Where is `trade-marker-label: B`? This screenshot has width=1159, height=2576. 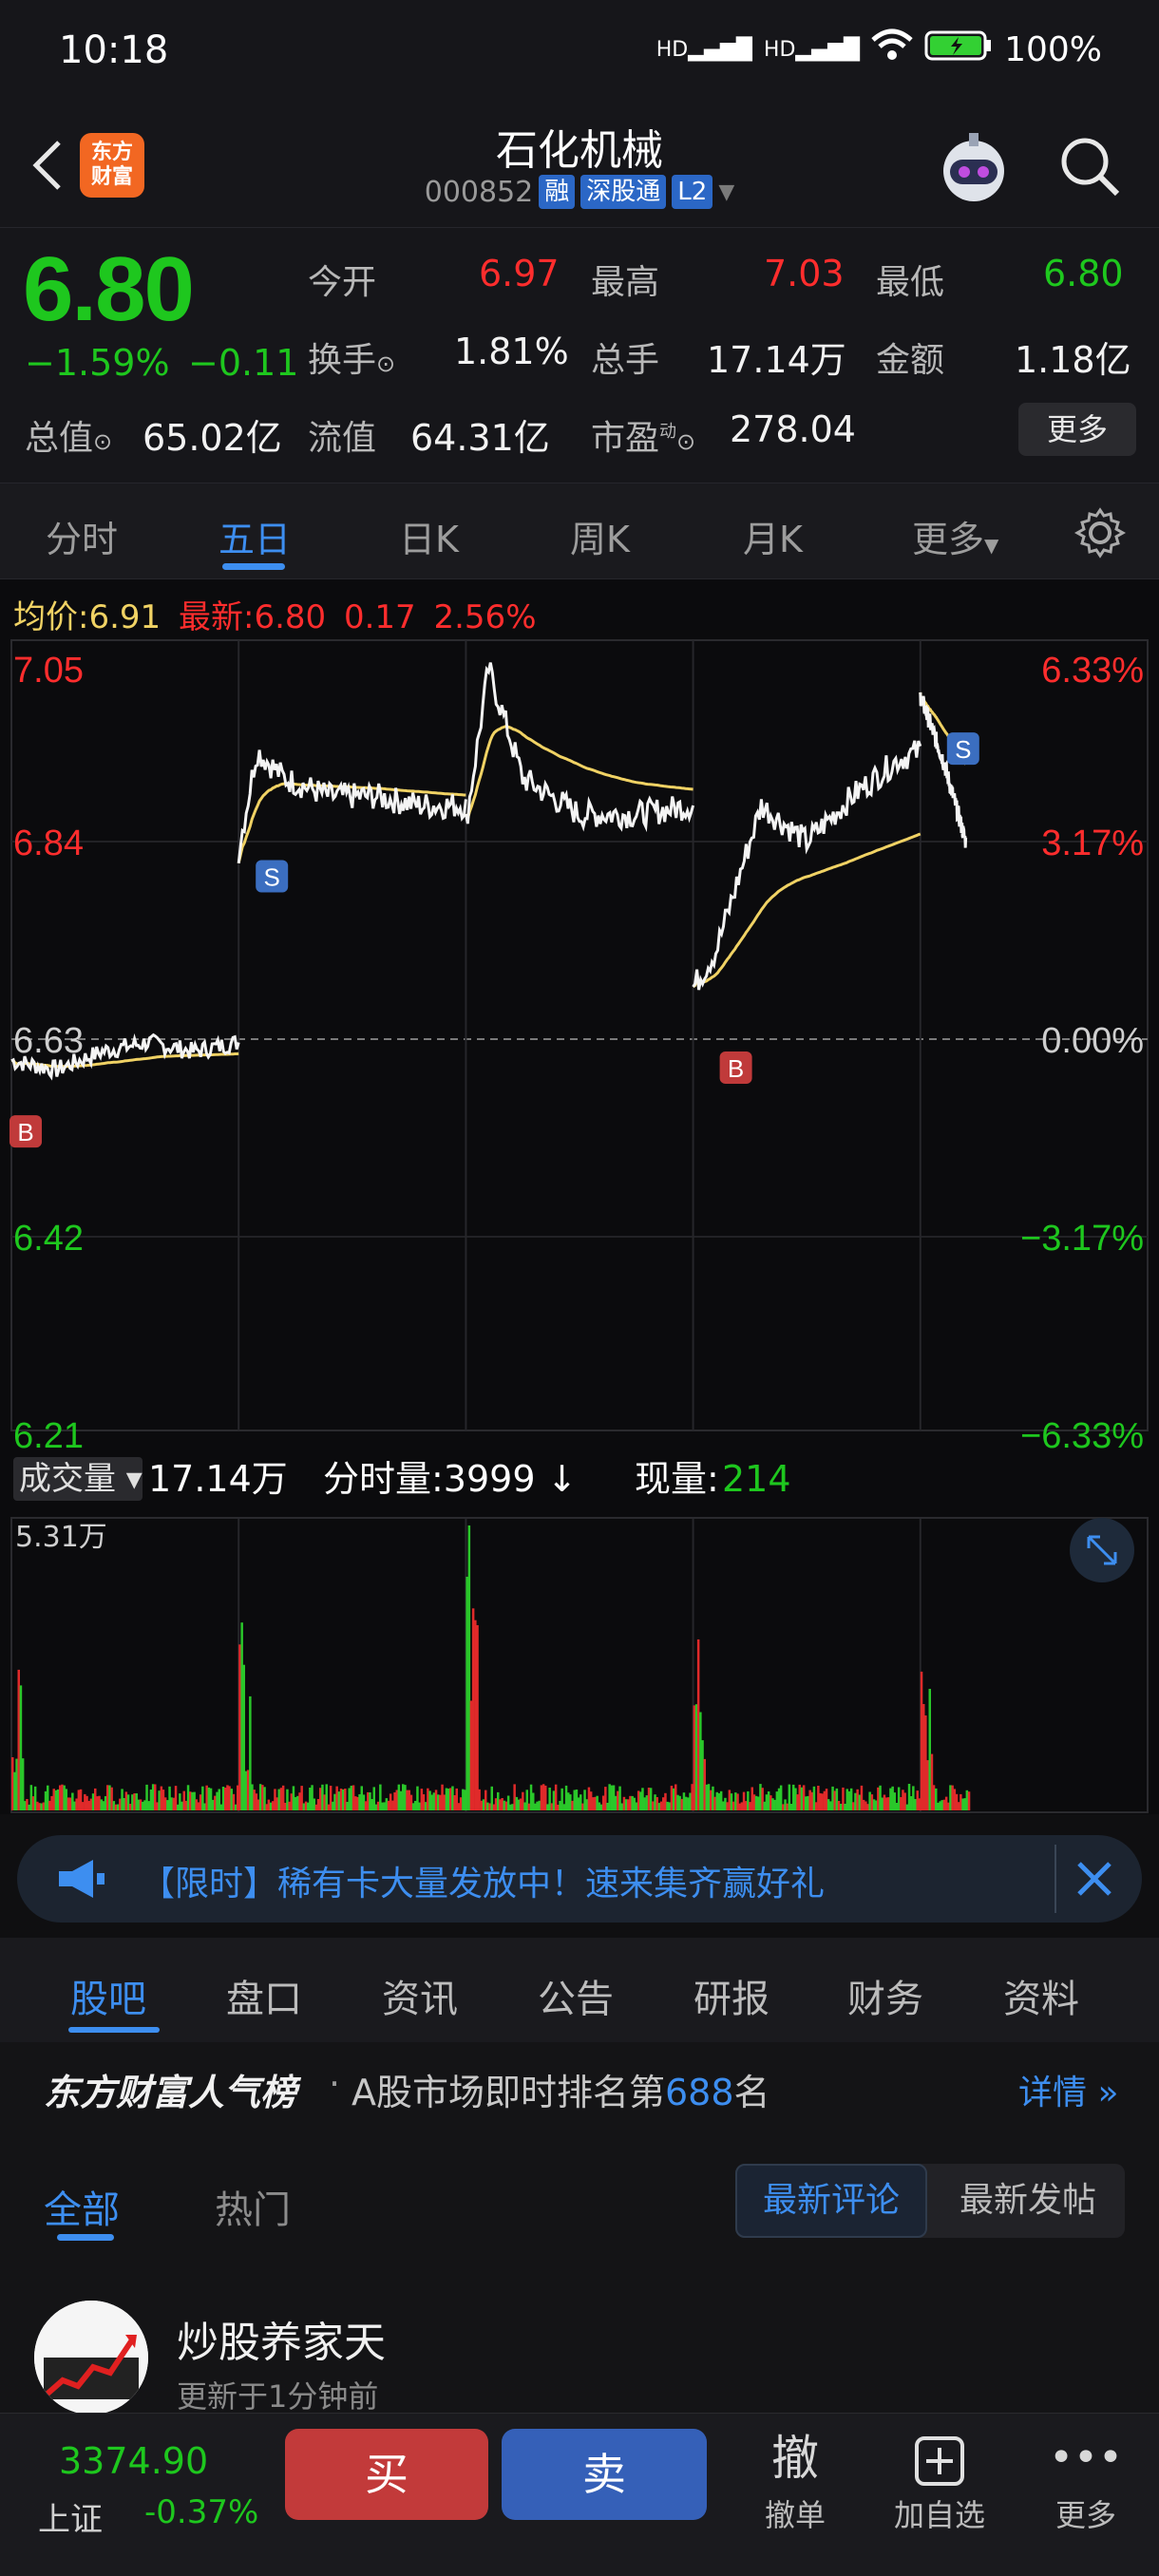 trade-marker-label: B is located at coordinates (25, 1132).